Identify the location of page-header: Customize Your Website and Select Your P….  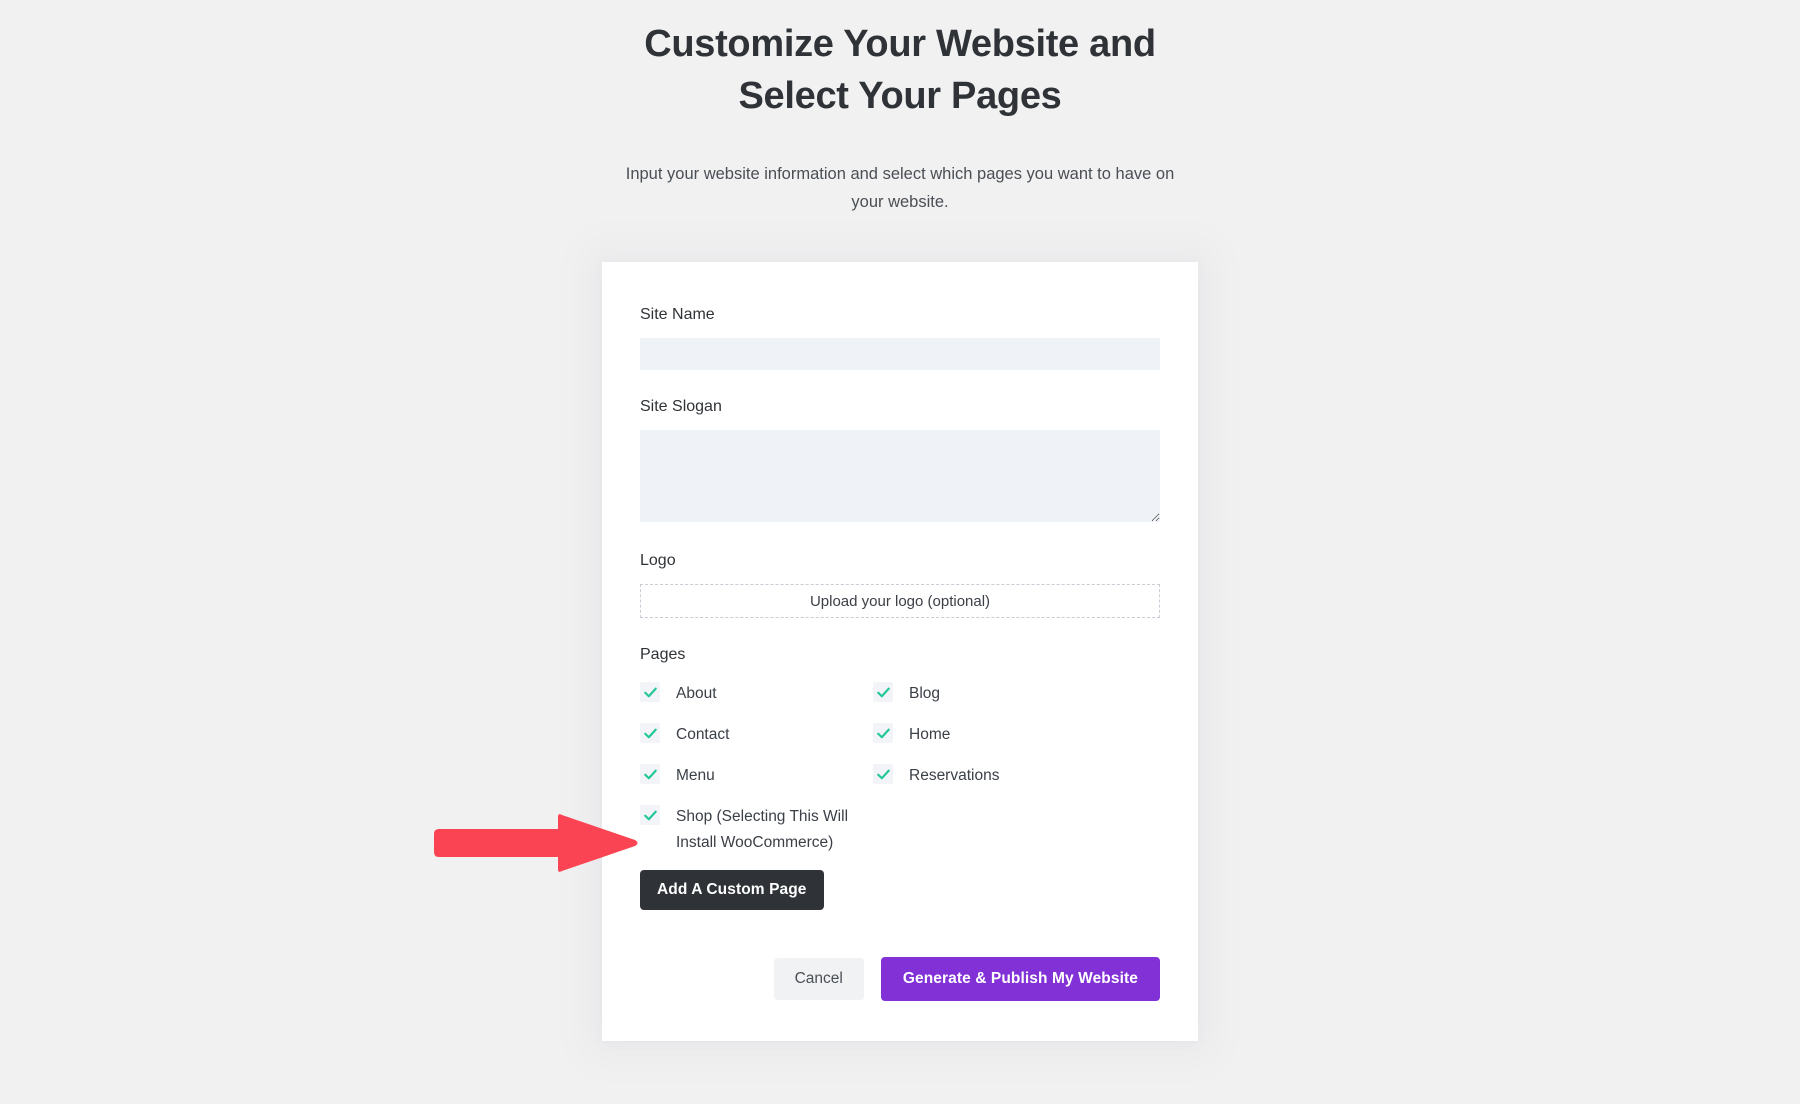
(900, 108).